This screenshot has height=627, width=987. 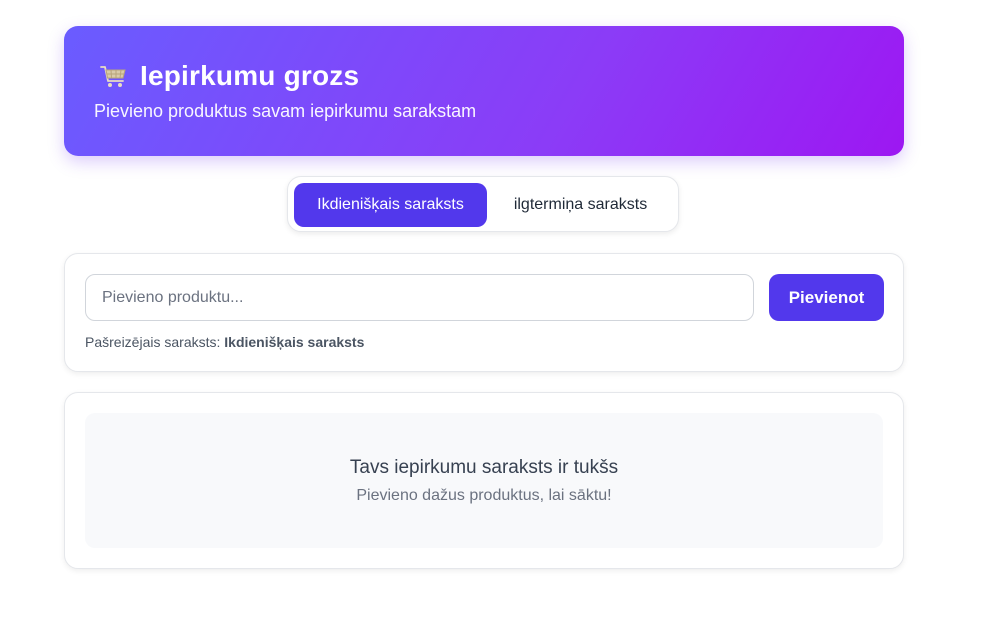 What do you see at coordinates (484, 495) in the screenshot?
I see `empty-list-subtitle: Pievieno dažus produktus, lai sāktu!` at bounding box center [484, 495].